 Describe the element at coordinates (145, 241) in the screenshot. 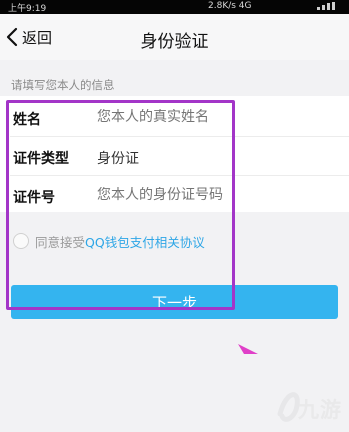

I see `agreement-link: QQ钱包支付相关协议` at that location.